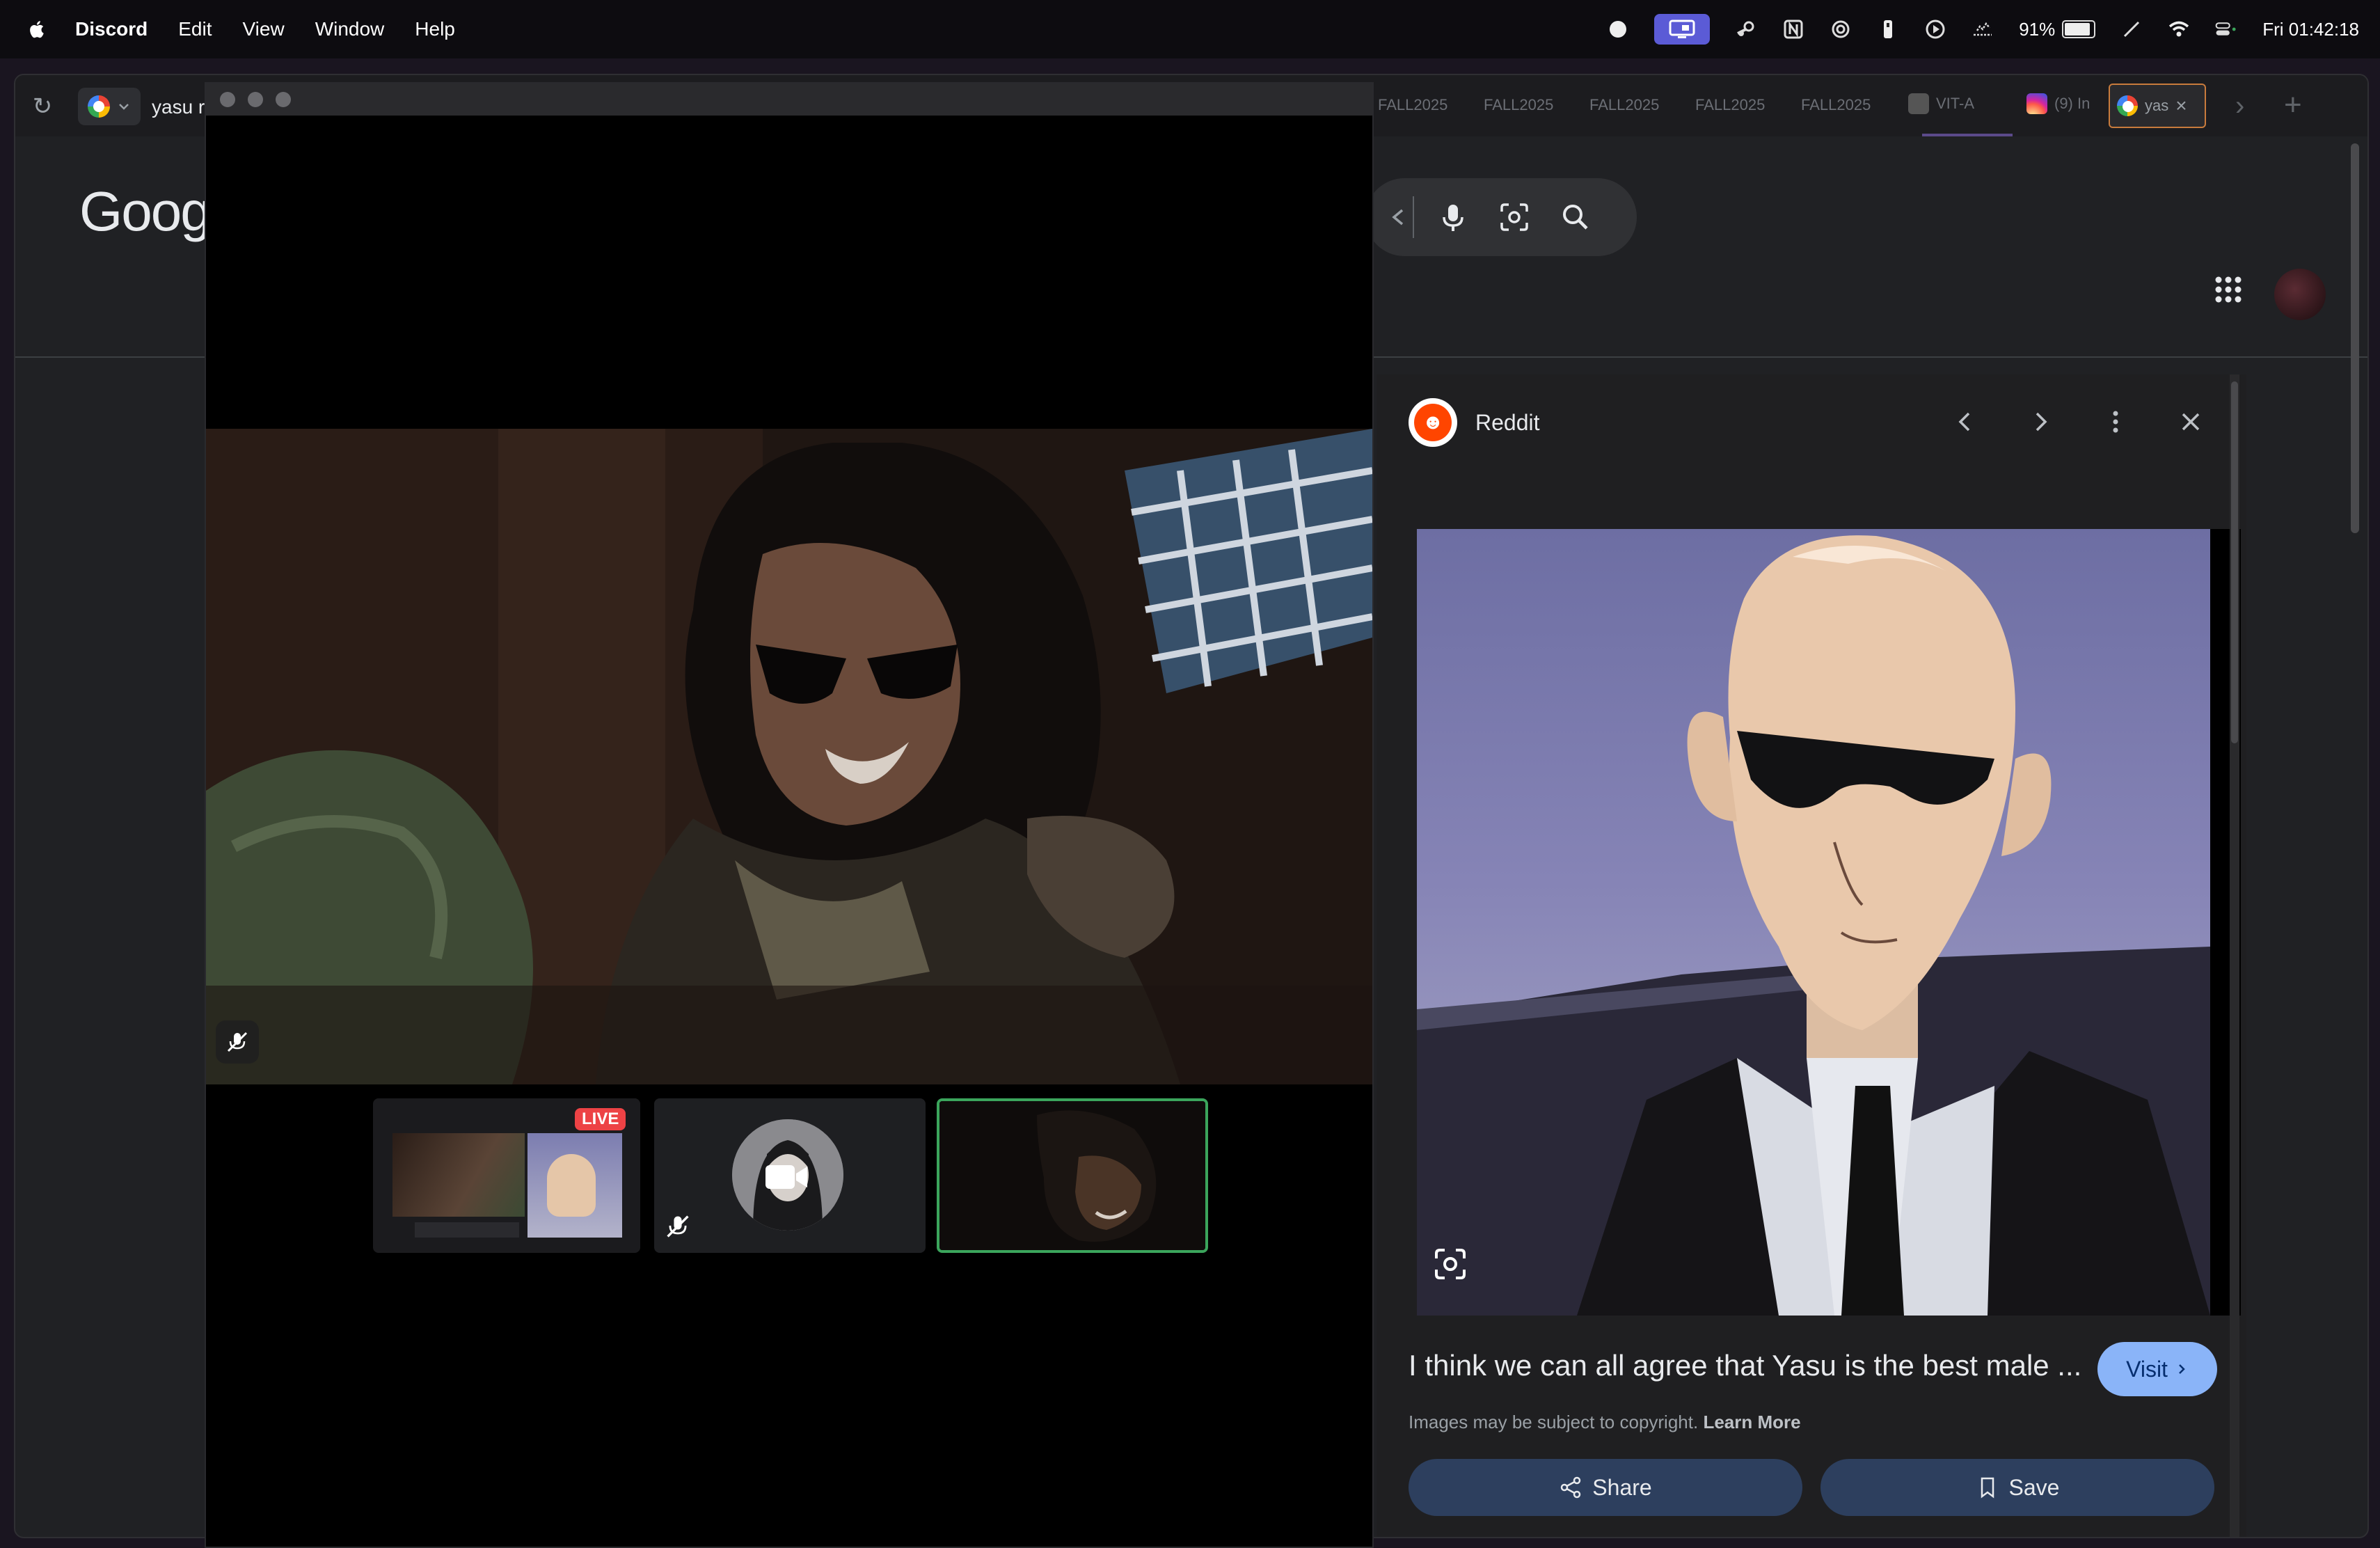 This screenshot has height=1548, width=2380. I want to click on menubar-clock: Fri 01:42:18, so click(2310, 29).